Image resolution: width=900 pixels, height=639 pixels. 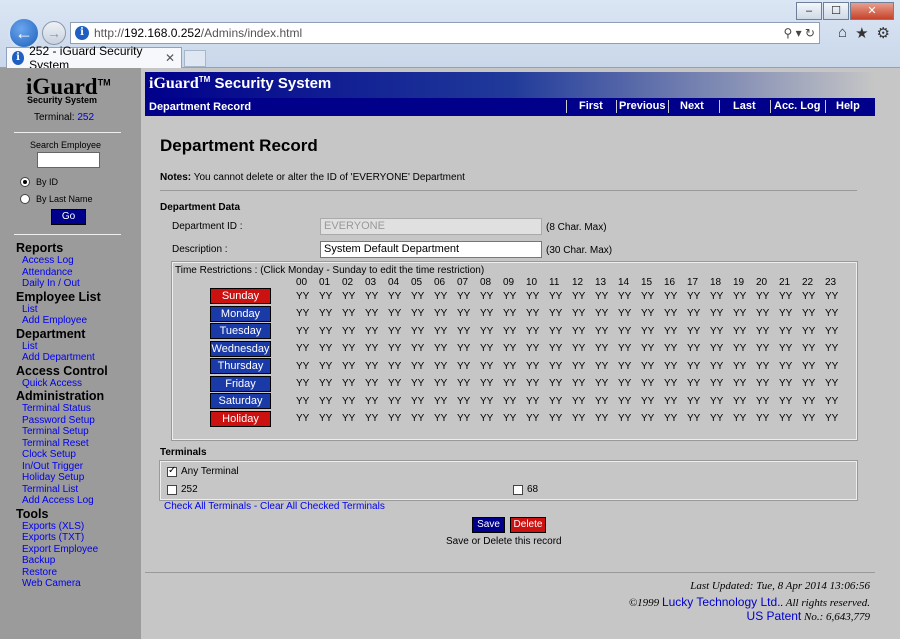 What do you see at coordinates (56, 199) in the screenshot?
I see `radio-by-last-name: By Last Name` at bounding box center [56, 199].